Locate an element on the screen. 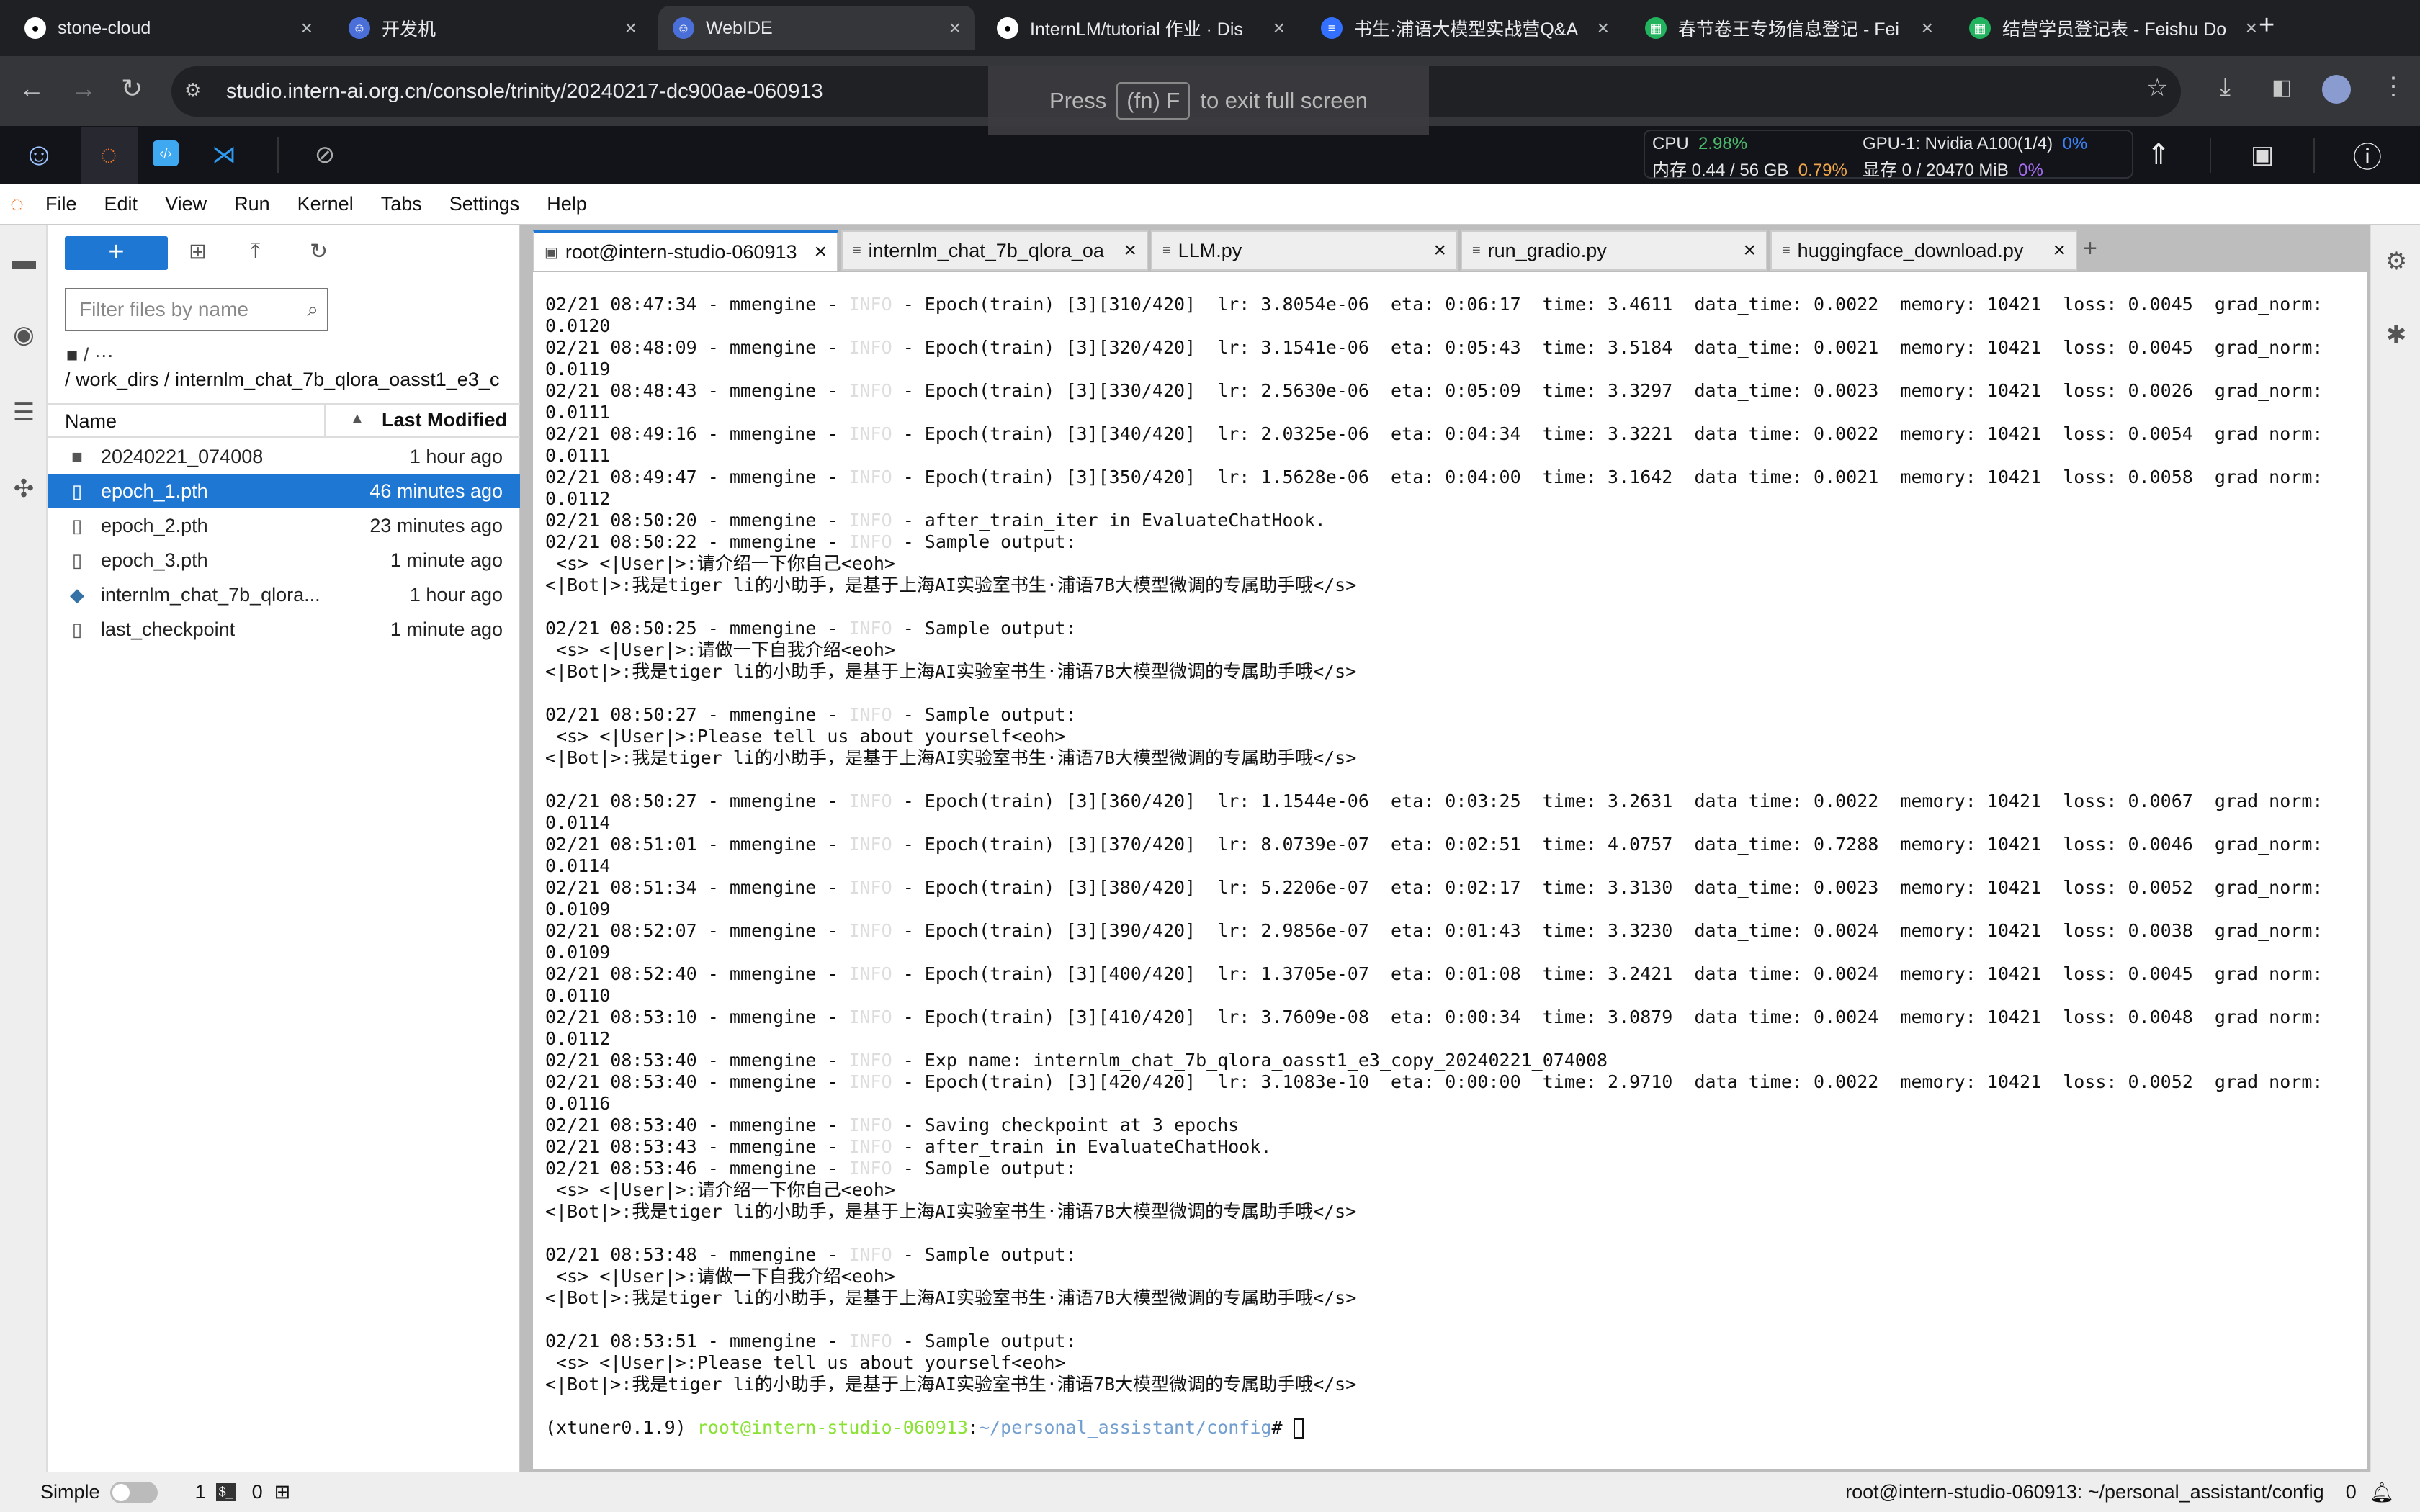 The image size is (2420, 1512). breadcrumb-root: ■ / ··· is located at coordinates (90, 355).